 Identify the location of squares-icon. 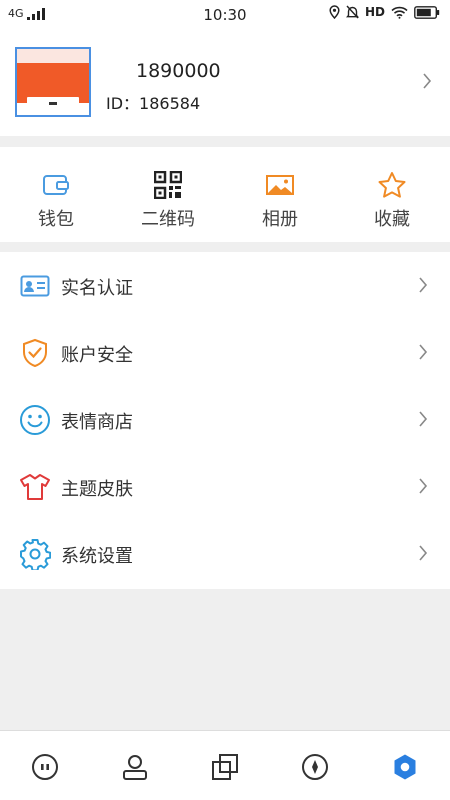
(225, 767).